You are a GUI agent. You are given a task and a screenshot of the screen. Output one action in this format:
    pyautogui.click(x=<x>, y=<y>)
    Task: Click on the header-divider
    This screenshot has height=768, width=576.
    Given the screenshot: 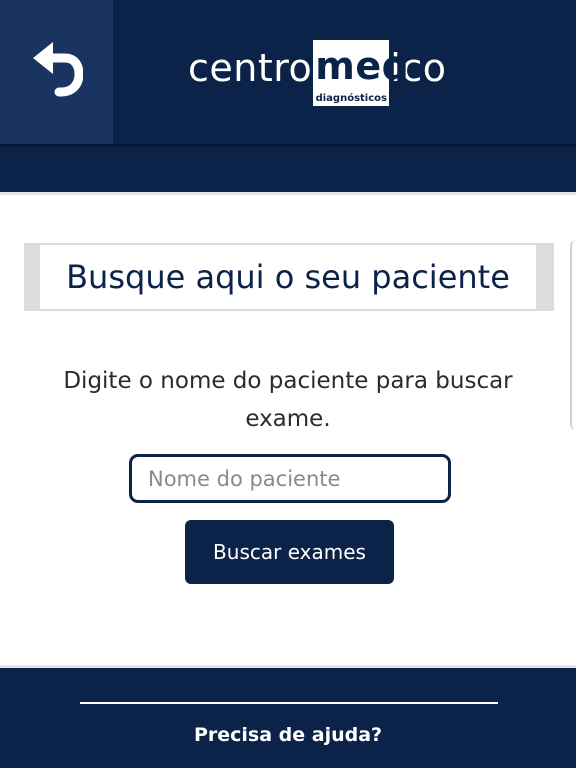 What is the action you would take?
    pyautogui.click(x=288, y=145)
    